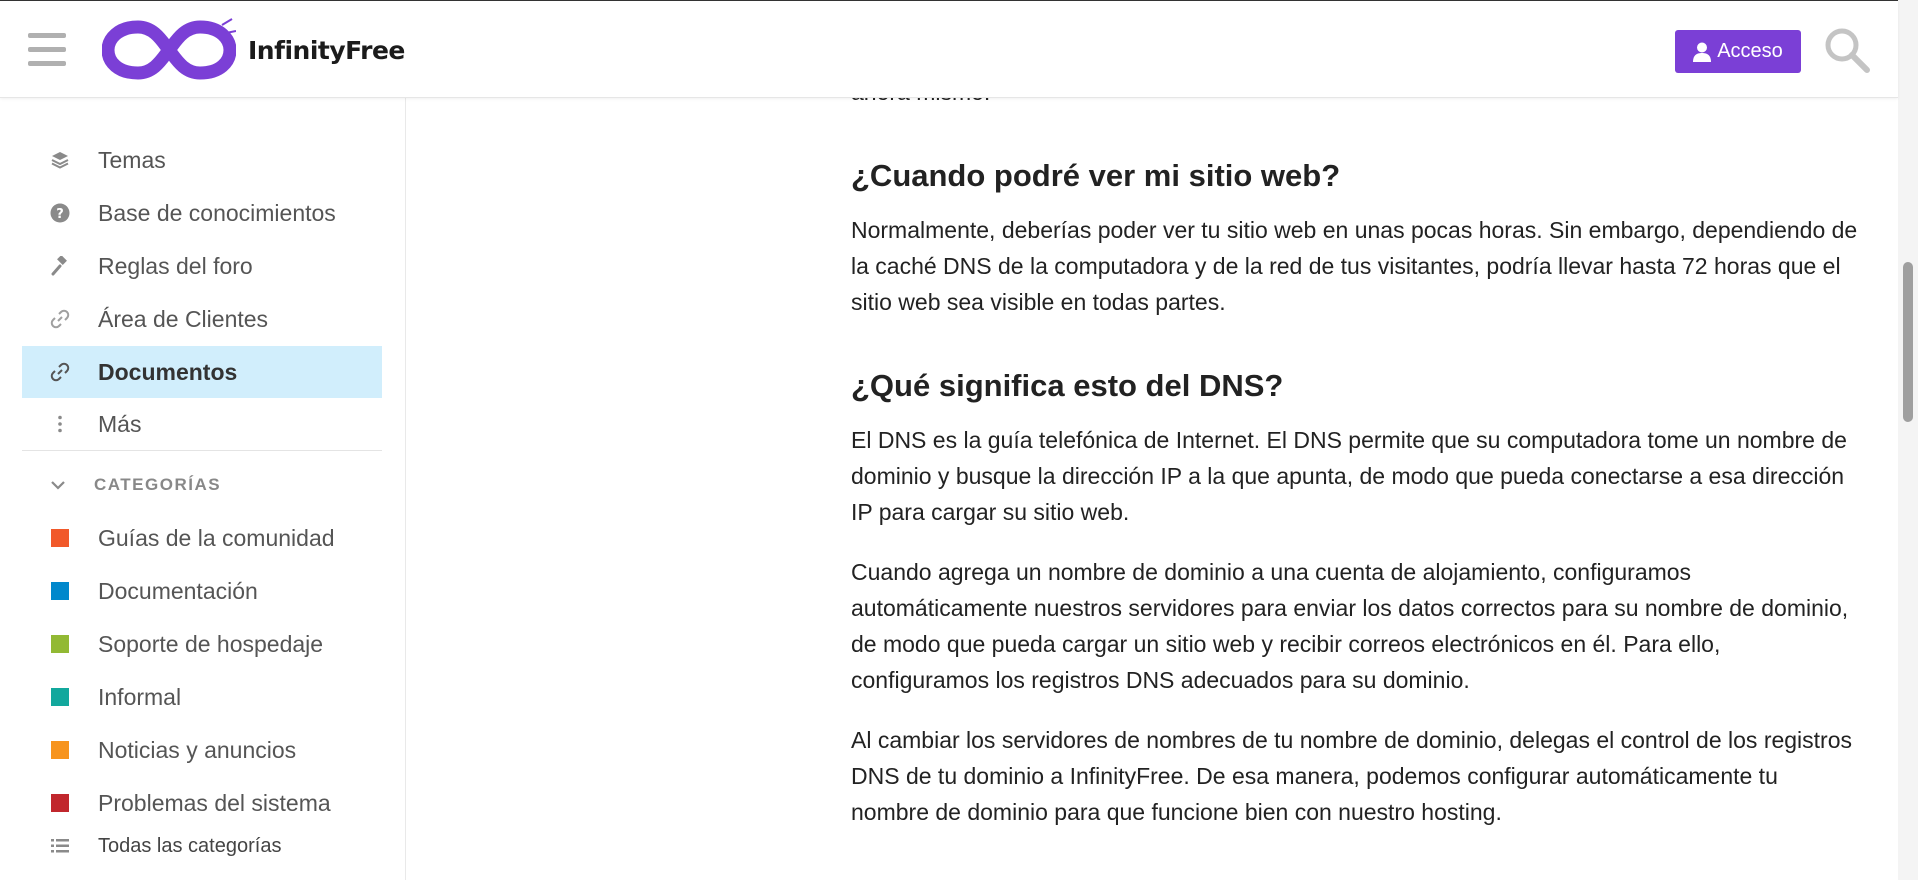  I want to click on category-label: Noticias y anuncios, so click(197, 749).